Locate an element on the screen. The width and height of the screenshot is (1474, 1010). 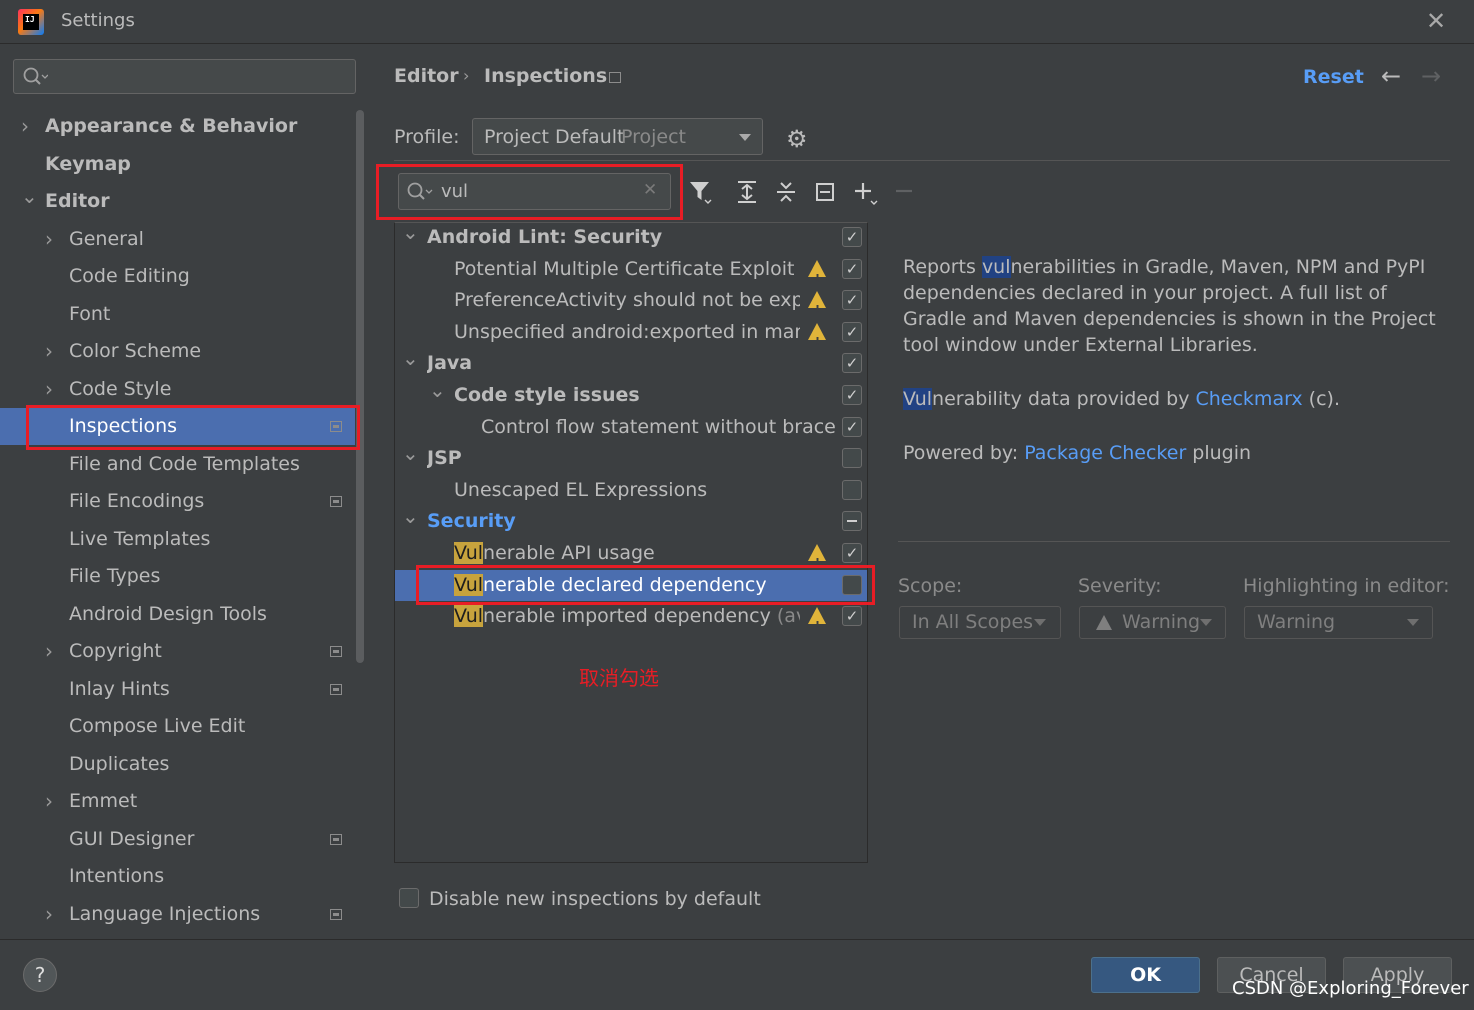
intellij-idea-icon: IJ is located at coordinates (31, 22).